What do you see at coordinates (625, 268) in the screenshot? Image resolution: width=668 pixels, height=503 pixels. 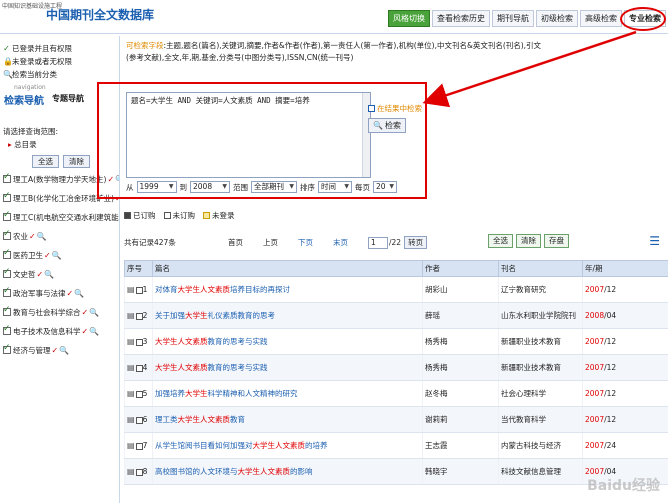 I see `col-header-year-issue: 年/期` at bounding box center [625, 268].